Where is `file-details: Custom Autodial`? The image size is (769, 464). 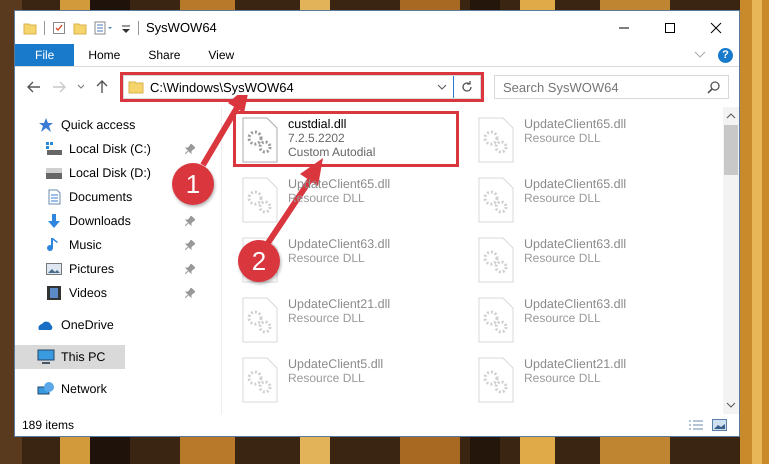
file-details: Custom Autodial is located at coordinates (332, 152).